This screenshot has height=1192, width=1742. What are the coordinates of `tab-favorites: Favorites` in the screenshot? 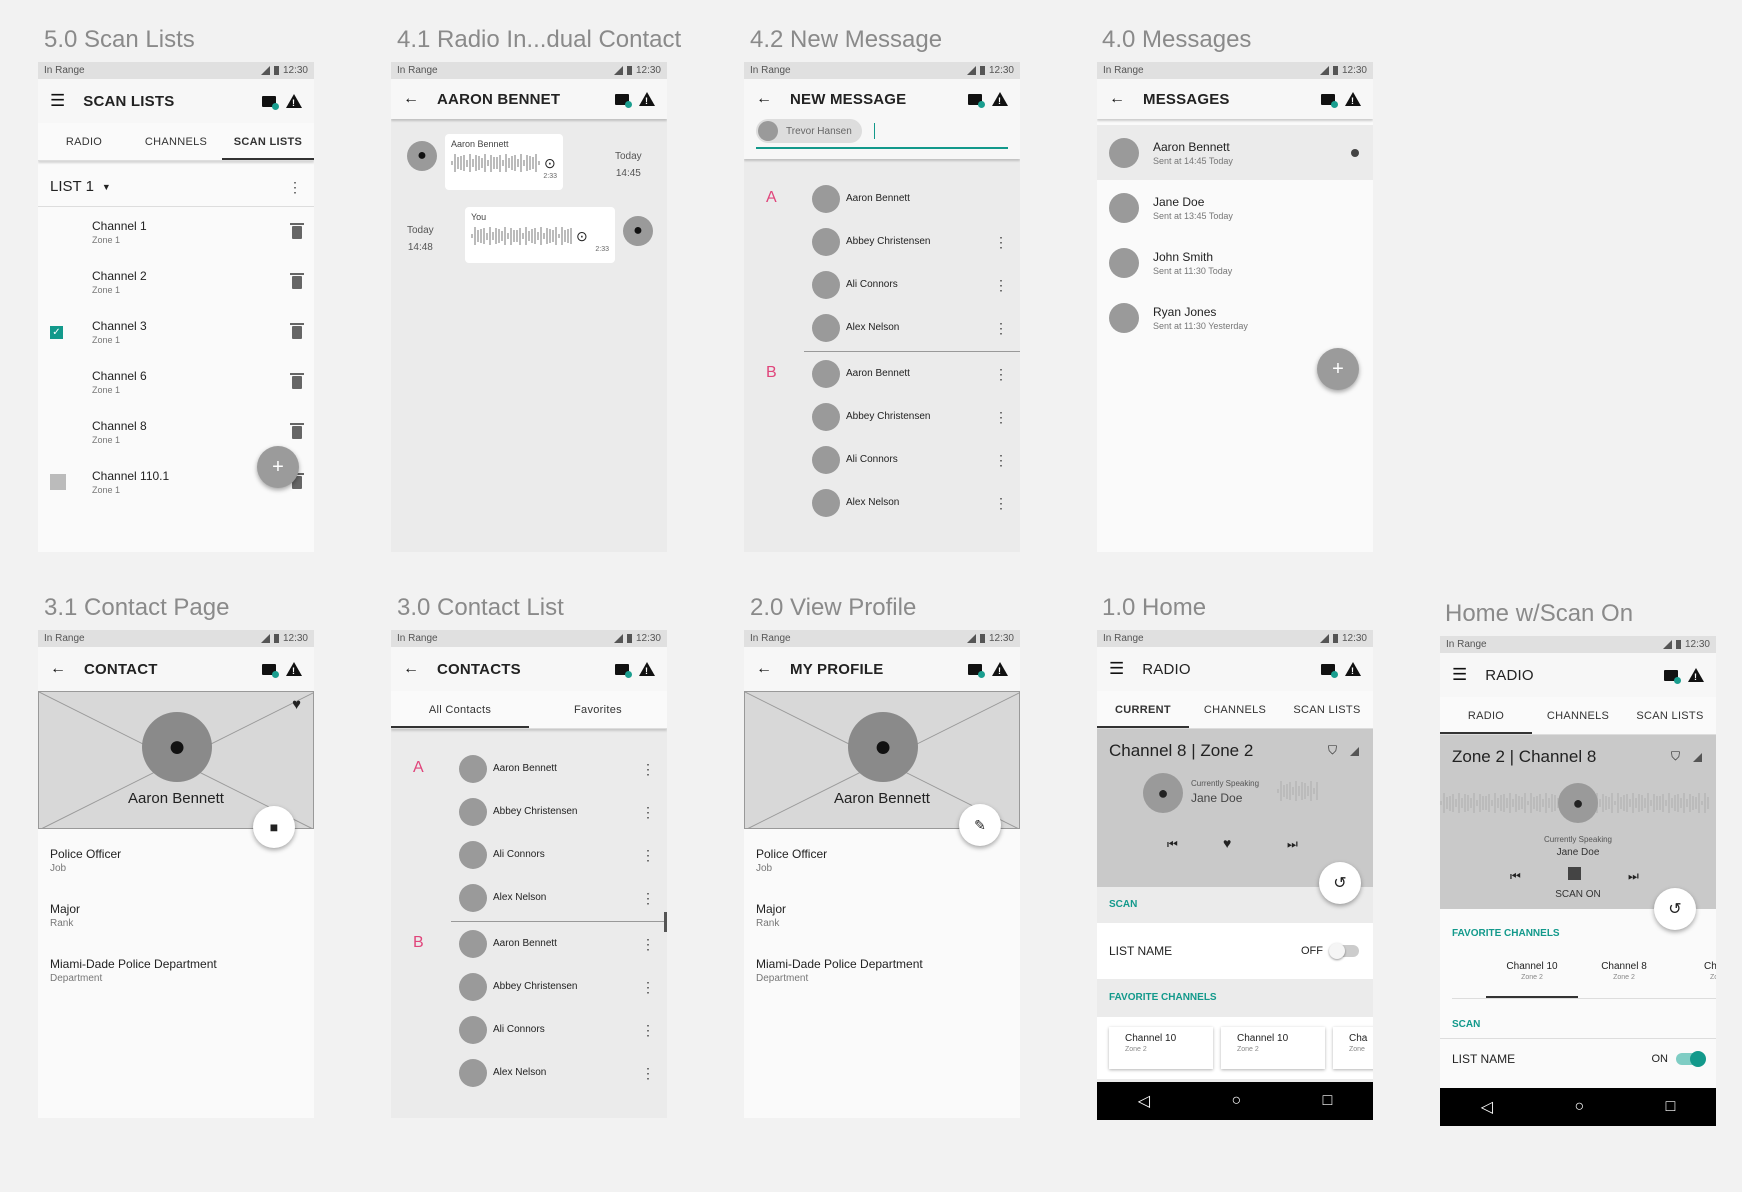 It's located at (598, 709).